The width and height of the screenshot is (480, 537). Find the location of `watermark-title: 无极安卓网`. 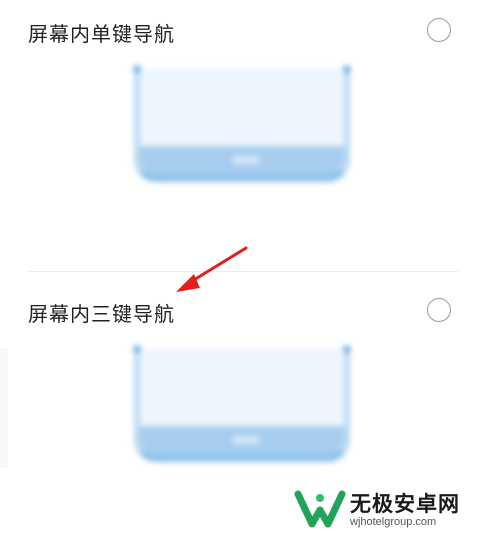

watermark-title: 无极安卓网 is located at coordinates (405, 504).